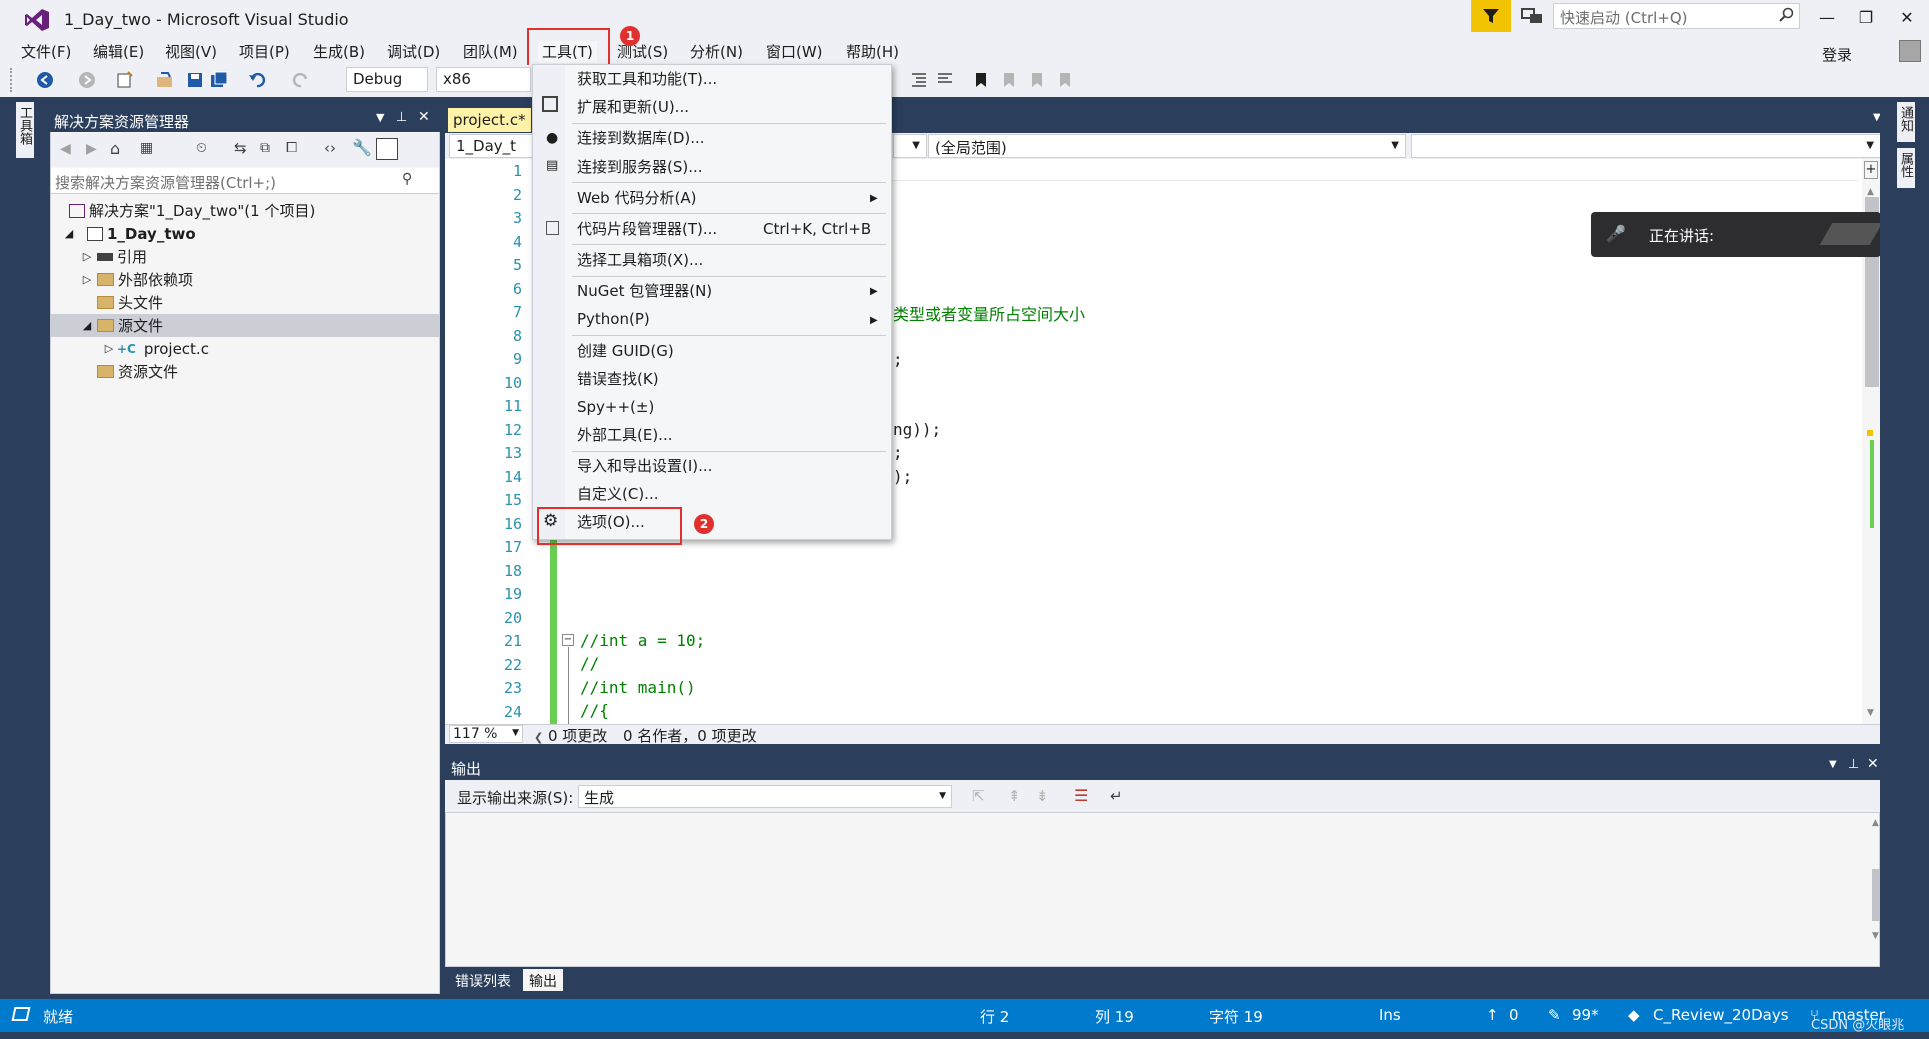 The width and height of the screenshot is (1929, 1039). What do you see at coordinates (115, 148) in the screenshot?
I see `home-icon: ⌂` at bounding box center [115, 148].